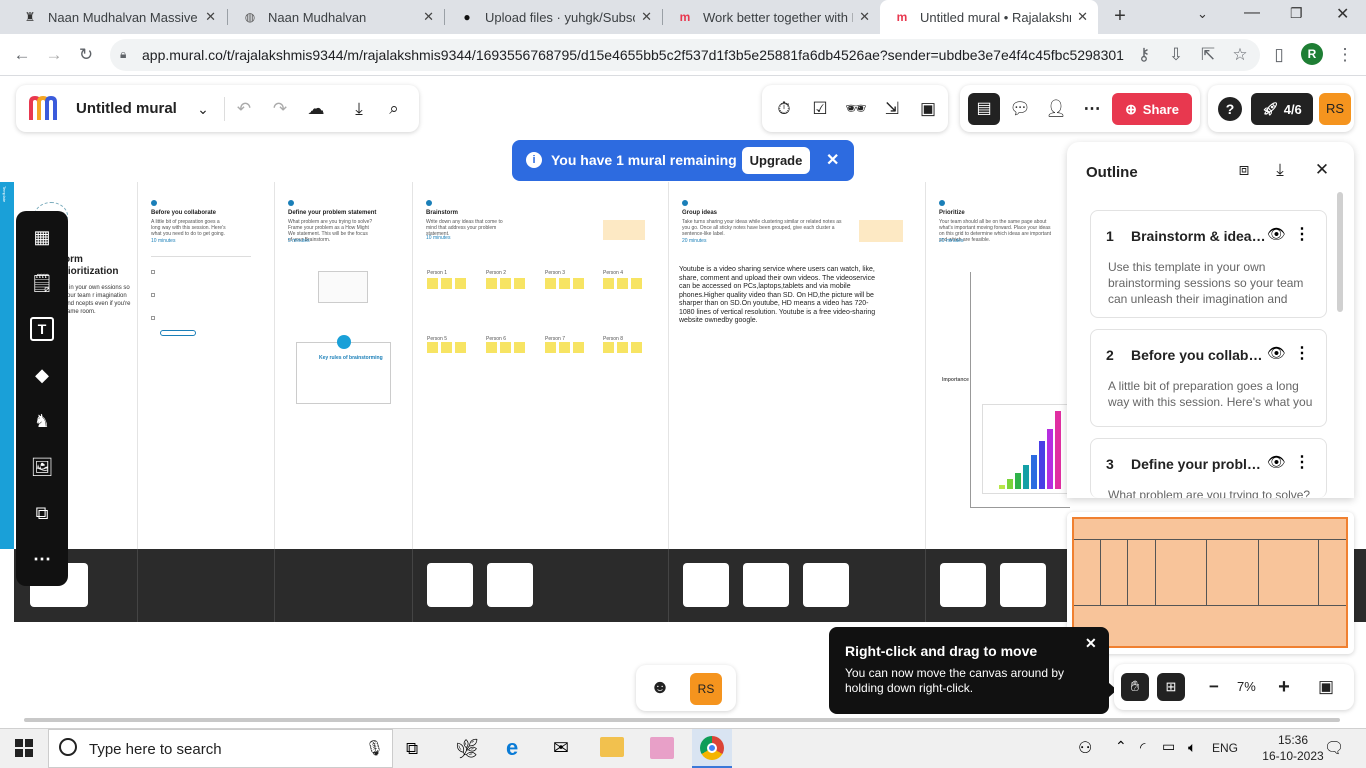  What do you see at coordinates (1279, 55) in the screenshot?
I see `side-panel-icon: ▯` at bounding box center [1279, 55].